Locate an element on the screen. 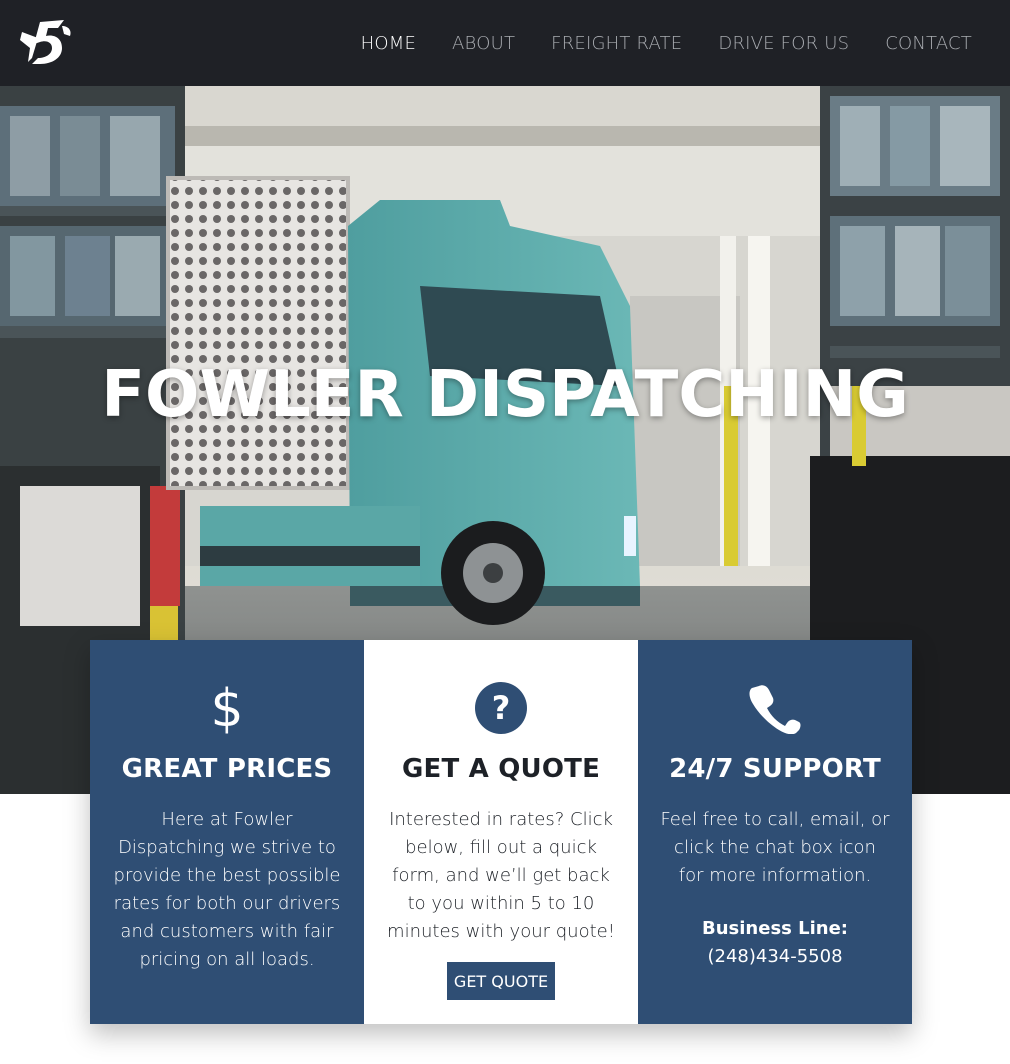  phone-icon is located at coordinates (775, 708).